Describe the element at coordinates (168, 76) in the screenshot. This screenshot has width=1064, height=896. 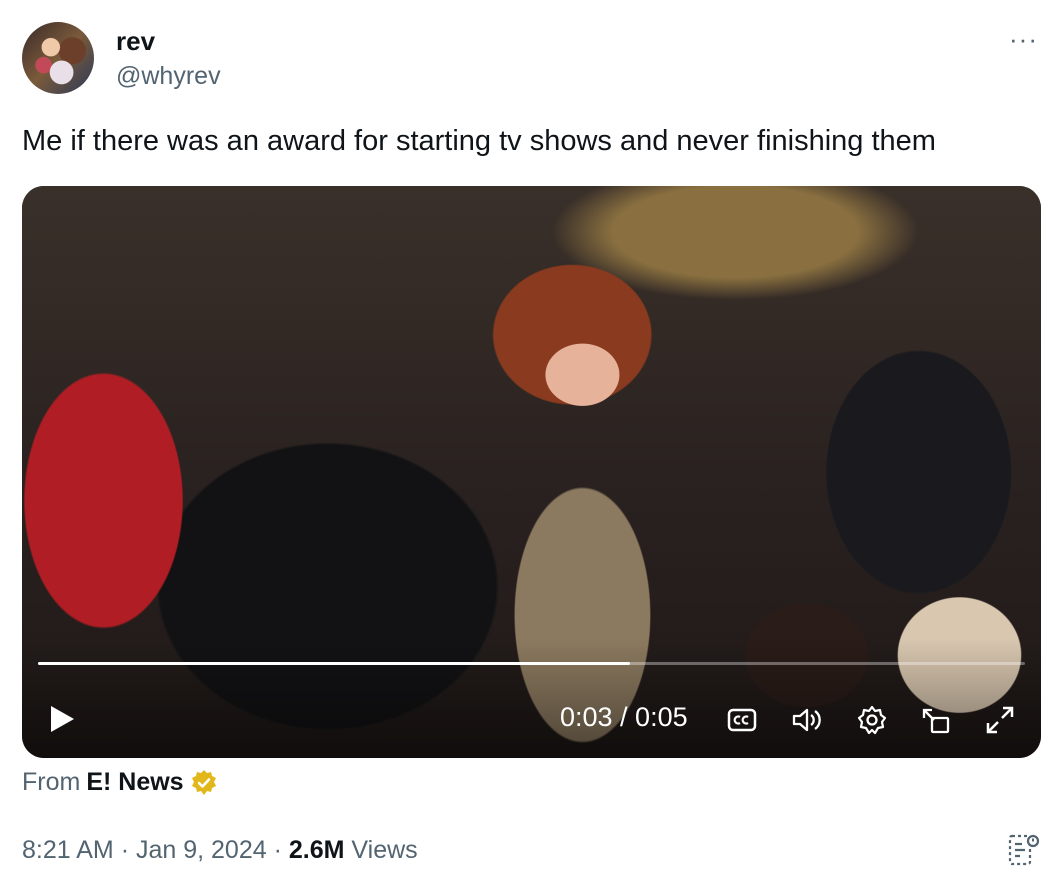
I see `user-handle: @whyrev` at that location.